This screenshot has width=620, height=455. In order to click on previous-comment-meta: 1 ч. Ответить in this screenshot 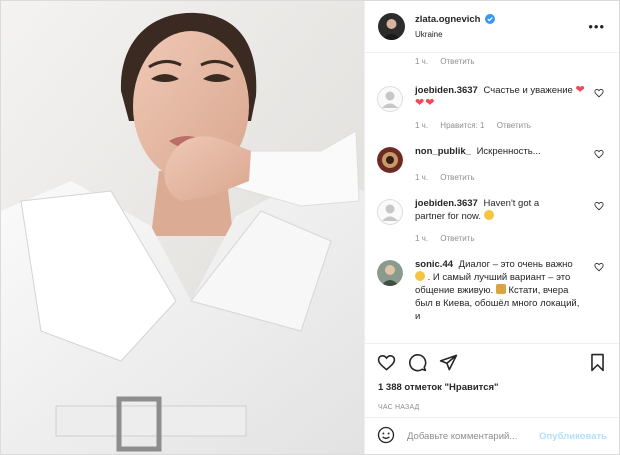, I will do `click(492, 61)`.